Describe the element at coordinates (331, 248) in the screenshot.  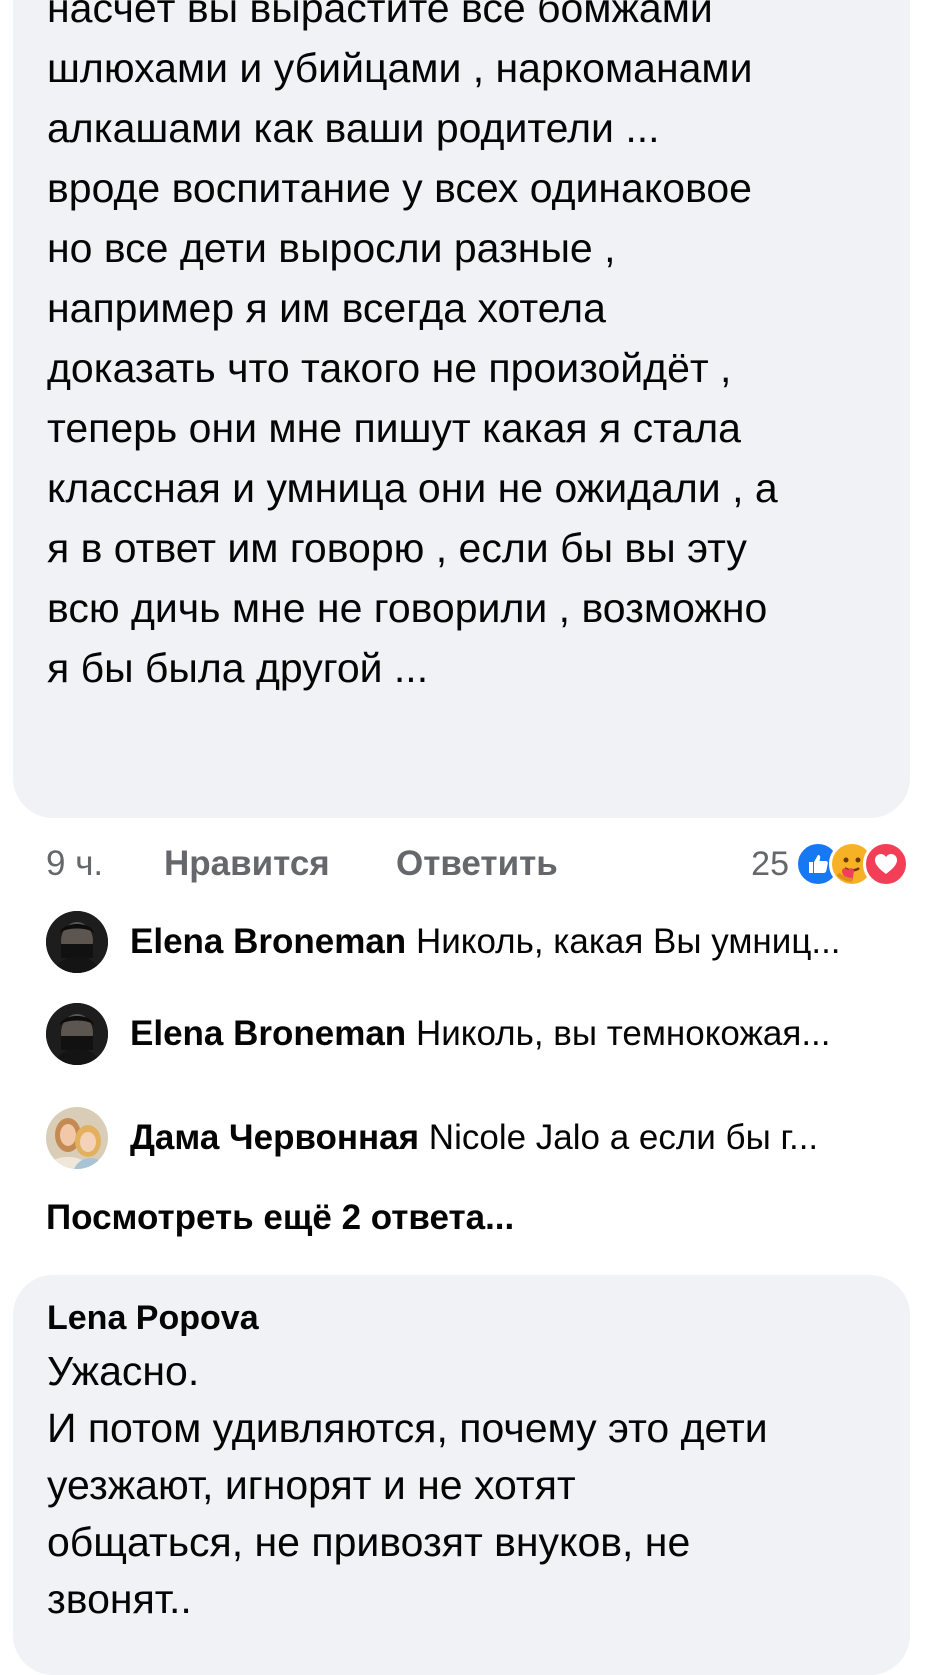
I see `comment-line: но все дети выросли разные ,` at that location.